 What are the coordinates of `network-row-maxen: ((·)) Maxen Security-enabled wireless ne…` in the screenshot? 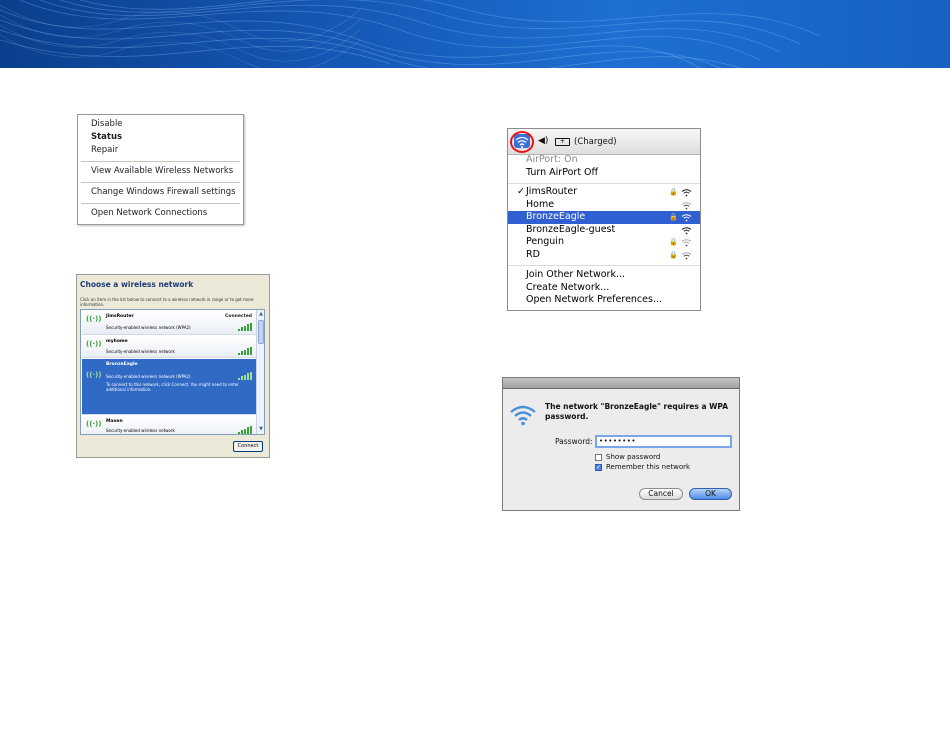 It's located at (170, 425).